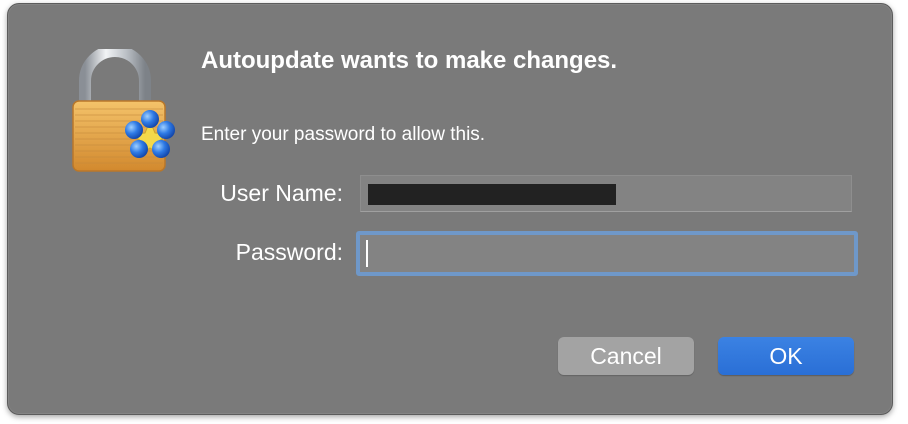 This screenshot has height=424, width=908. I want to click on username-field, so click(606, 193).